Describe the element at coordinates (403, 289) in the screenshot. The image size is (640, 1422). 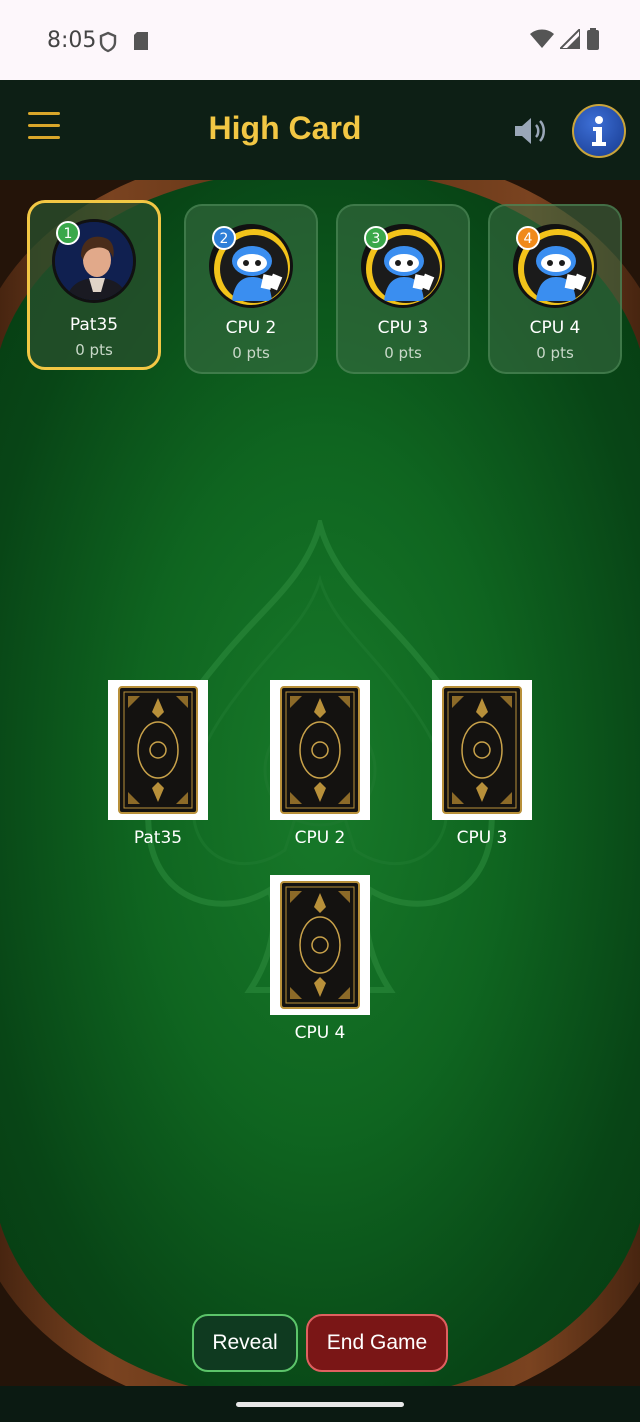
I see `player-card-3: 3 CPU 3 0 pts` at that location.